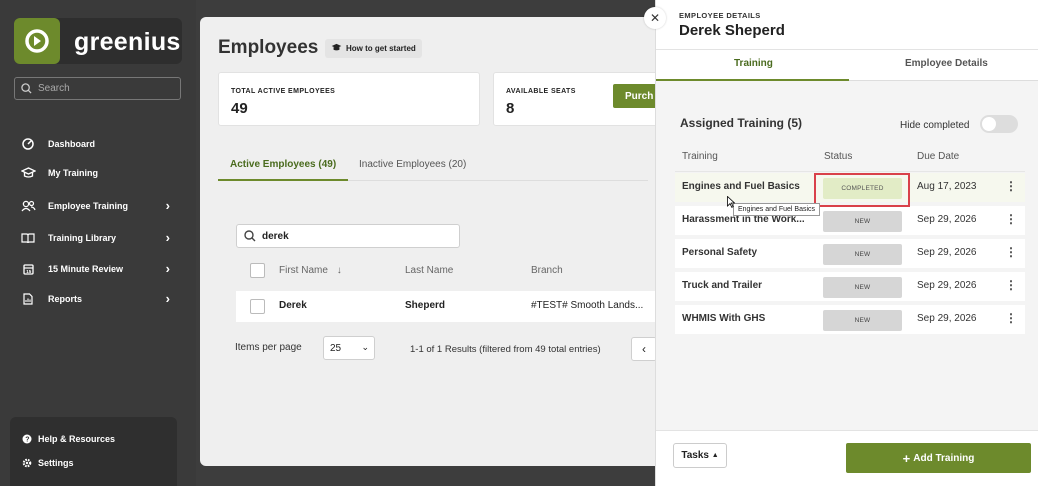  I want to click on training-row: Personal Safety NEW Sep 29, 2026 ⋮, so click(850, 254).